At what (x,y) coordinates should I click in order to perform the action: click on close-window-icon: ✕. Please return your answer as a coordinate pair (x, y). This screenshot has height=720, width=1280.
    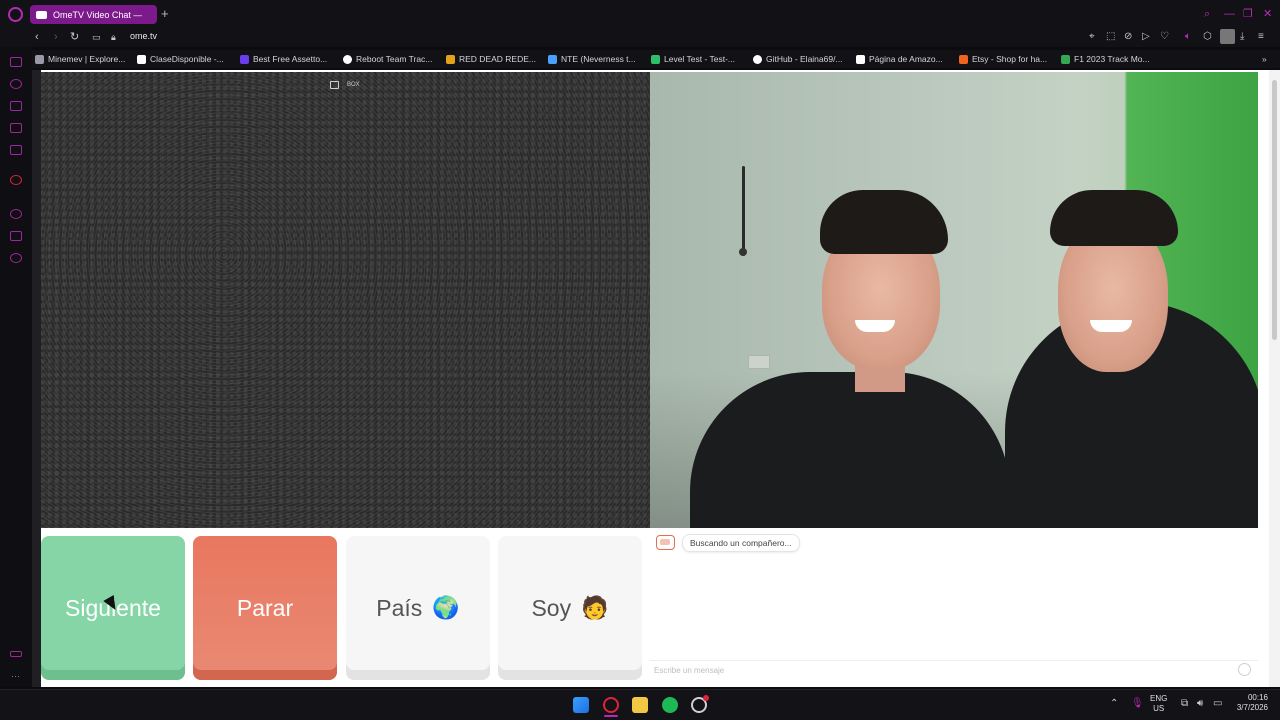
    Looking at the image, I should click on (1267, 14).